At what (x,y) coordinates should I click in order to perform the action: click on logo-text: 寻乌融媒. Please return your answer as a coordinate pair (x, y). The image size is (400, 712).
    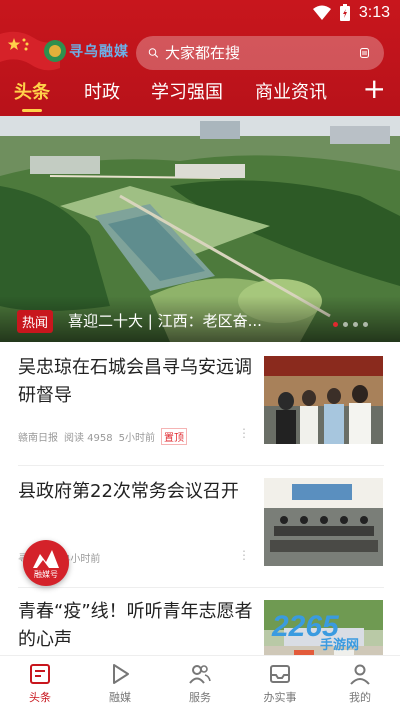
    Looking at the image, I should click on (99, 51).